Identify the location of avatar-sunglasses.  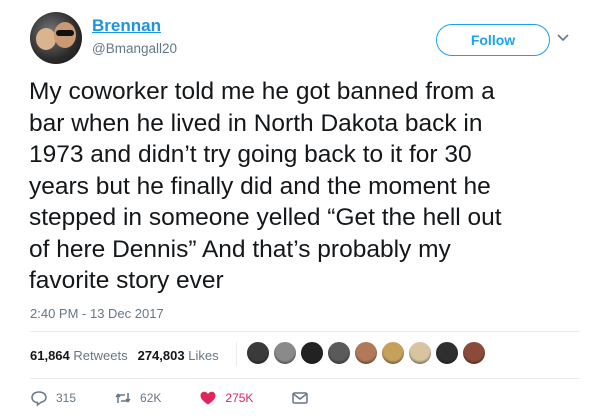
(65, 33).